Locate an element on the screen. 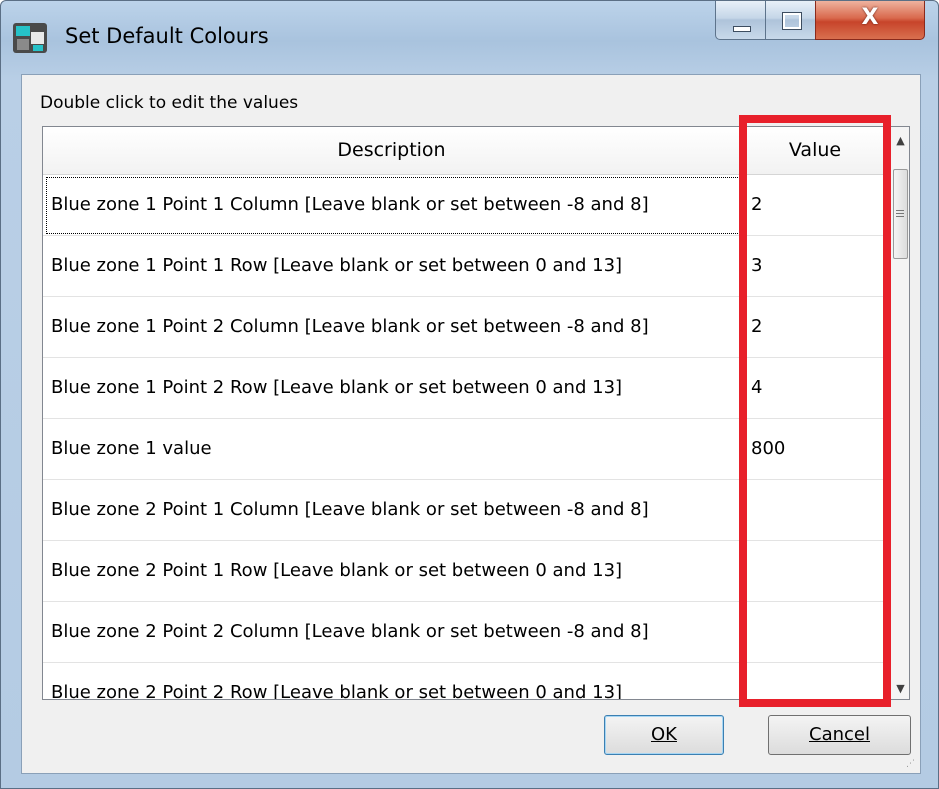 This screenshot has width=939, height=789. scroll-up-arrow-icon: ▲ is located at coordinates (900, 141).